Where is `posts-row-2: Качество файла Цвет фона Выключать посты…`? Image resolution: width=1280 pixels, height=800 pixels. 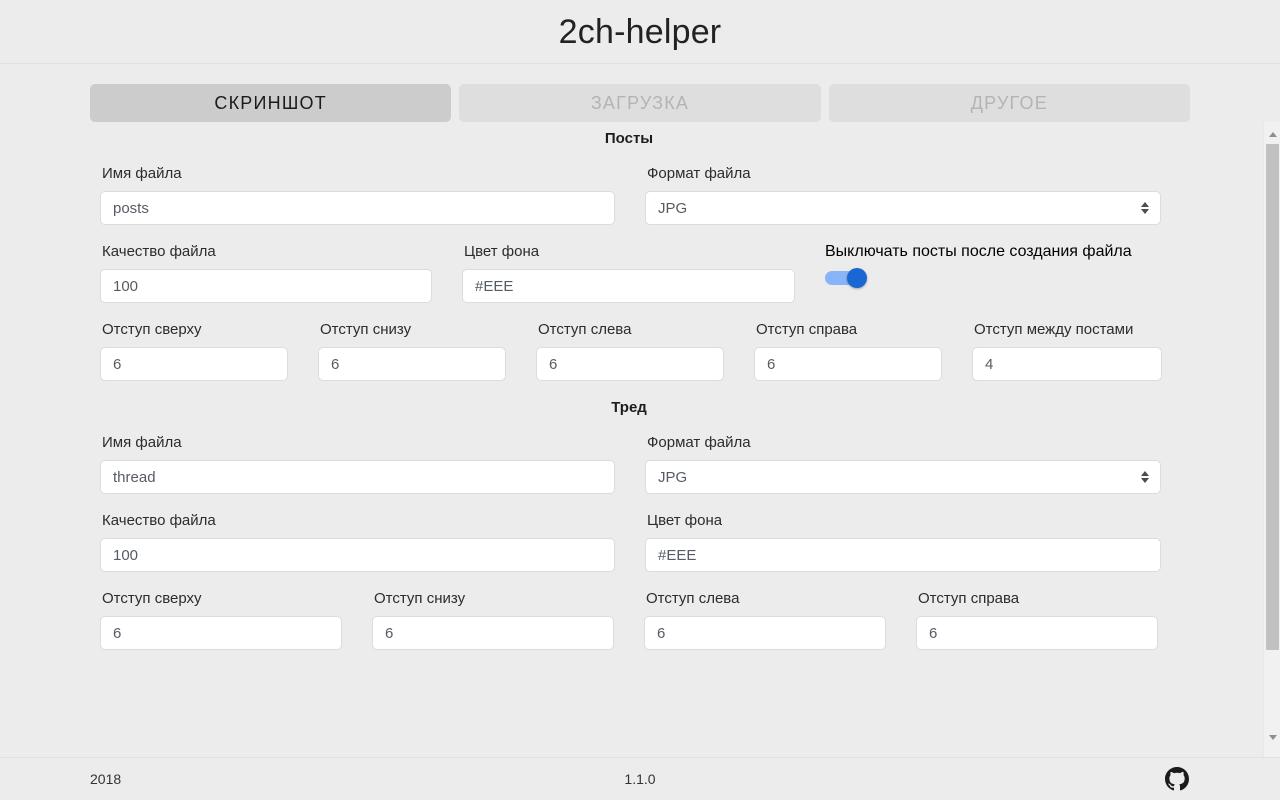 posts-row-2: Качество файла Цвет фона Выключать посты… is located at coordinates (634, 273).